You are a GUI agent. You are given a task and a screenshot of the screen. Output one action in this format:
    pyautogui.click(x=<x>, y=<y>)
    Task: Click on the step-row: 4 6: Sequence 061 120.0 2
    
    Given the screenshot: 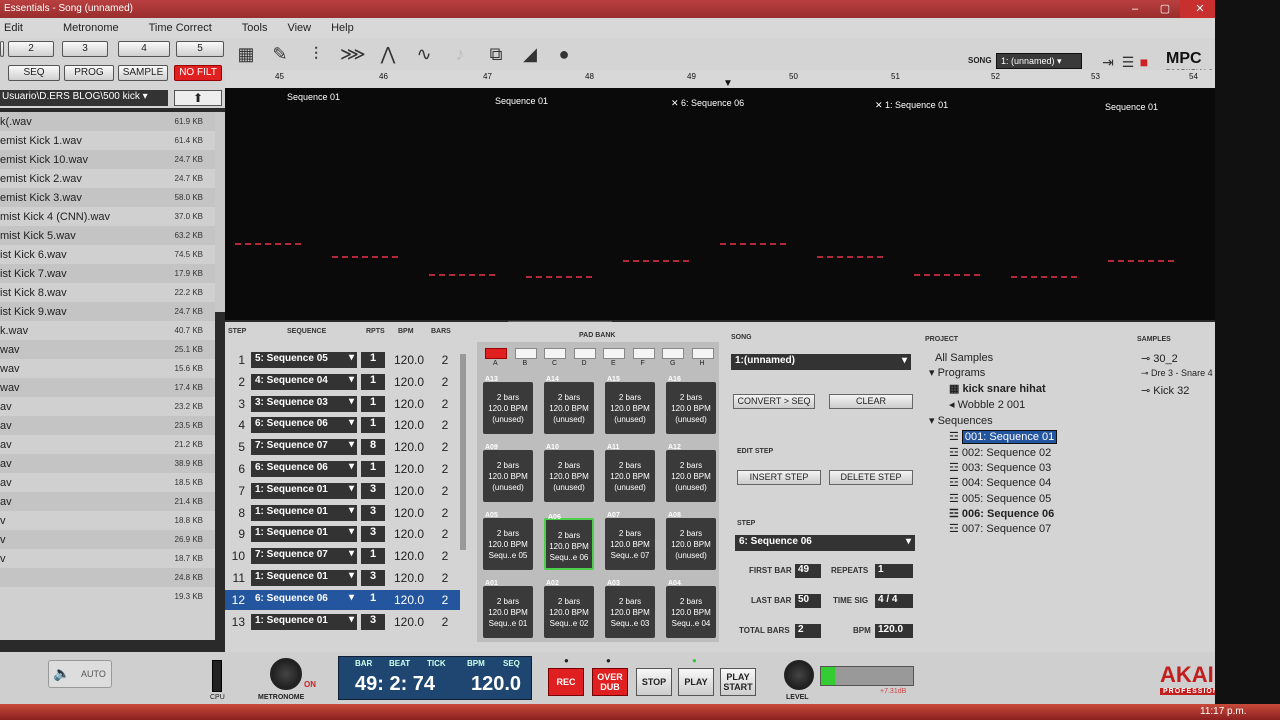 What is the action you would take?
    pyautogui.click(x=342, y=425)
    